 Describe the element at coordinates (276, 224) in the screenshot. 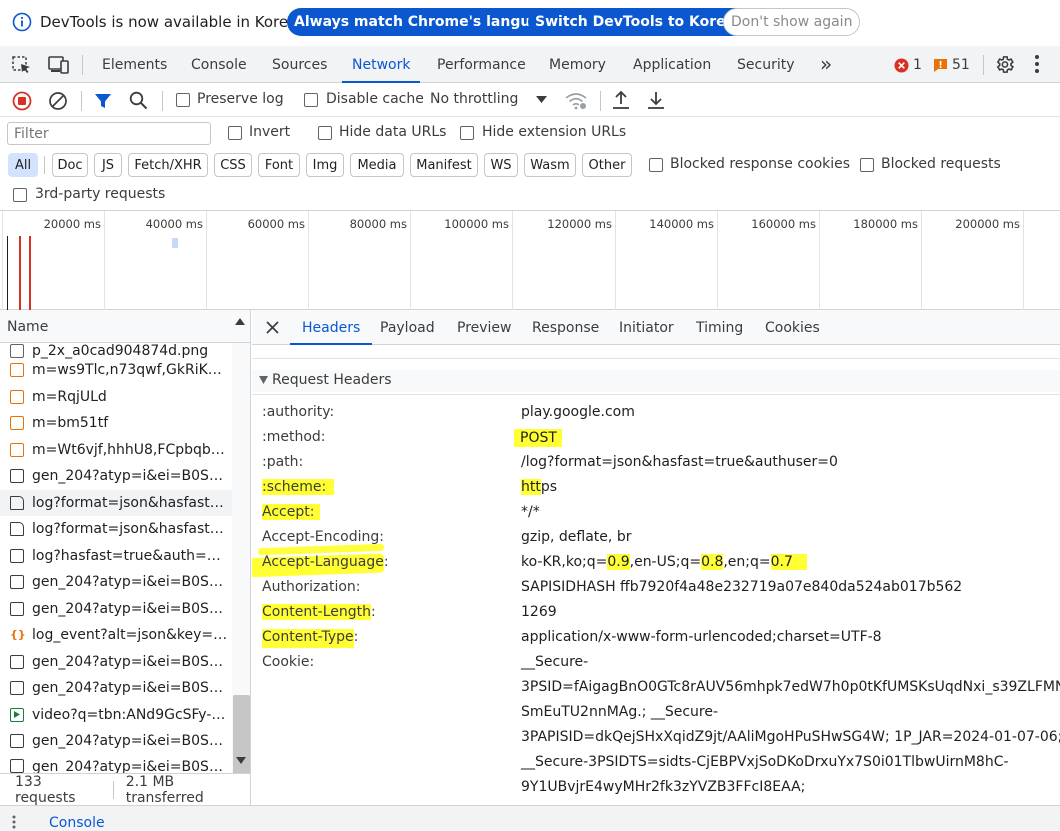

I see `timeline-tick-label: 60000 ms` at that location.